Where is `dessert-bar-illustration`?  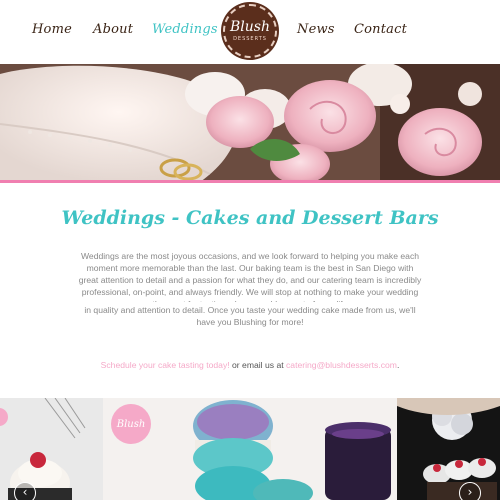
dessert-bar-illustration is located at coordinates (448, 449).